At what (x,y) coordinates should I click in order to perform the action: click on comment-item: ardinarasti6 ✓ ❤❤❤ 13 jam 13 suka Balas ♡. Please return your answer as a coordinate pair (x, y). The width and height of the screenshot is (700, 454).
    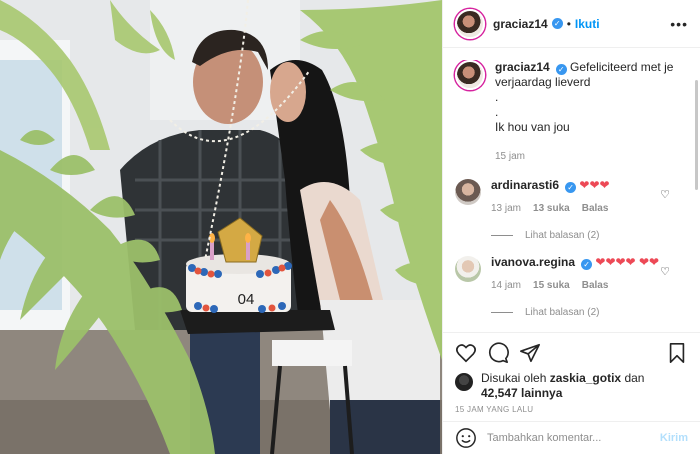
    Looking at the image, I should click on (571, 197).